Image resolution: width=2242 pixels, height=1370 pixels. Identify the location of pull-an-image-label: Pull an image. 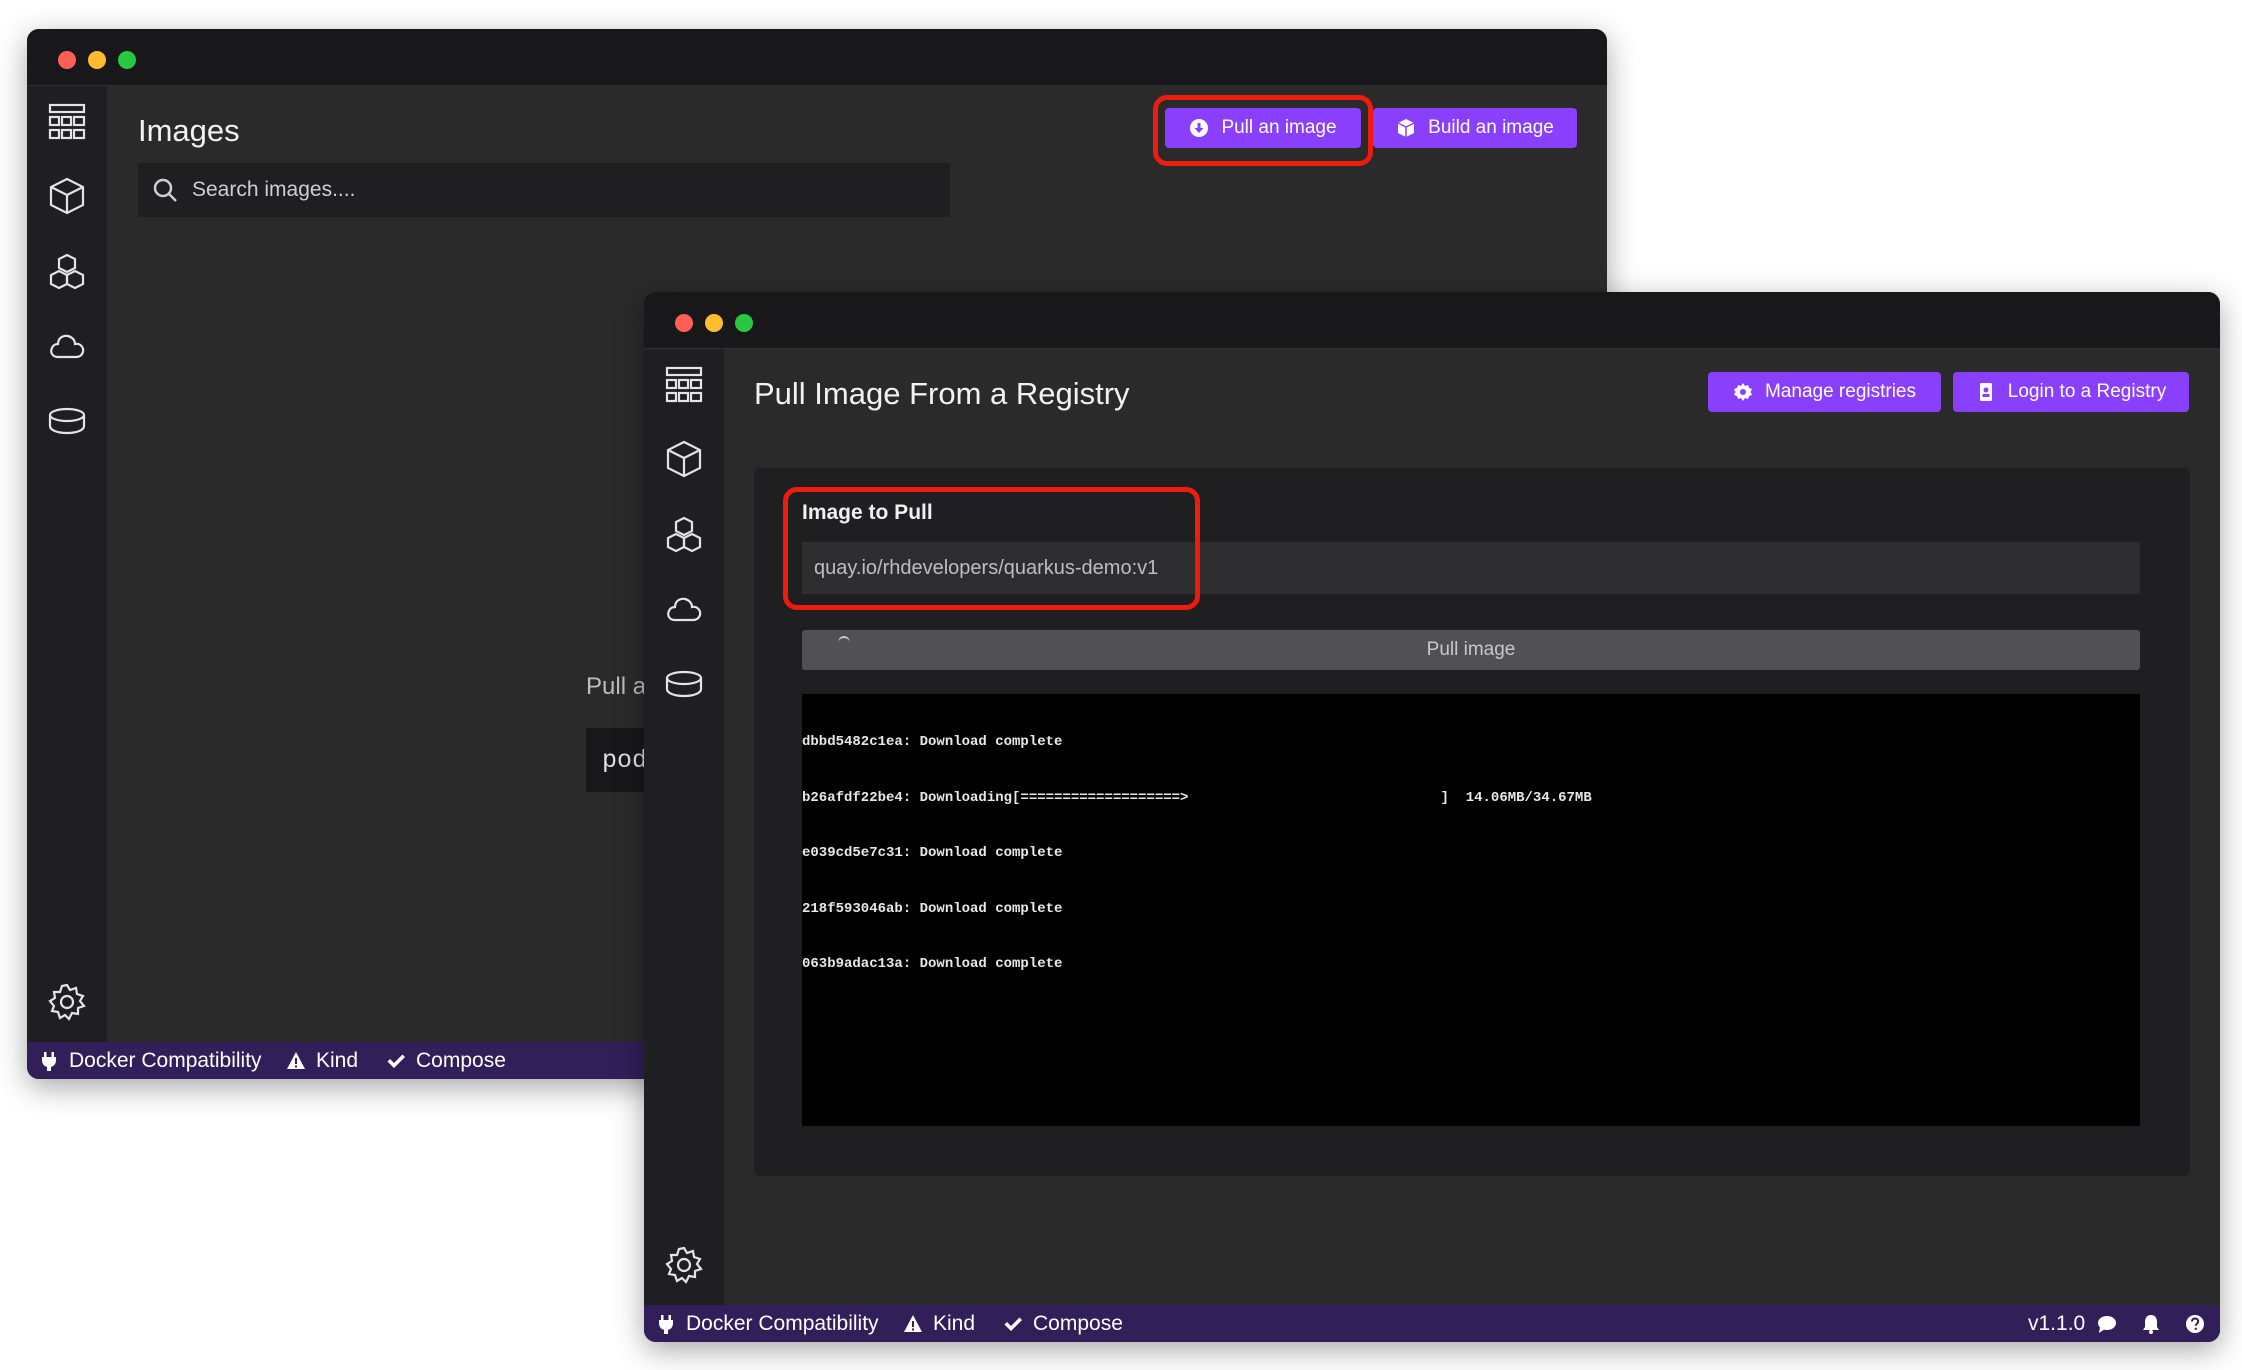
(1279, 127).